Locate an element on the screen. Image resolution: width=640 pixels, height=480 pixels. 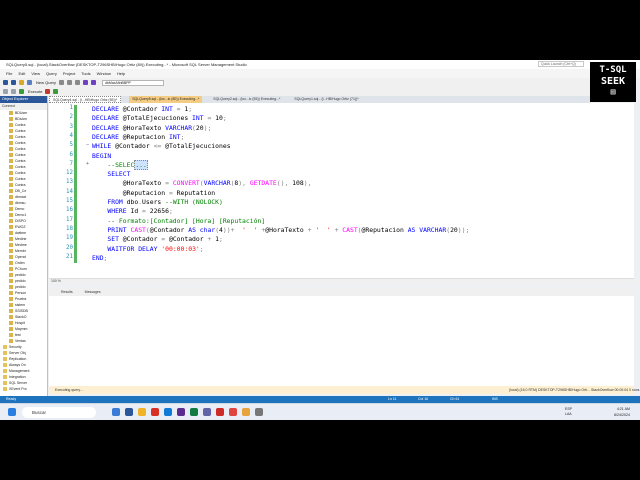
code-line: DECLARE @Reputacion INT; is located at coordinates (138, 137).